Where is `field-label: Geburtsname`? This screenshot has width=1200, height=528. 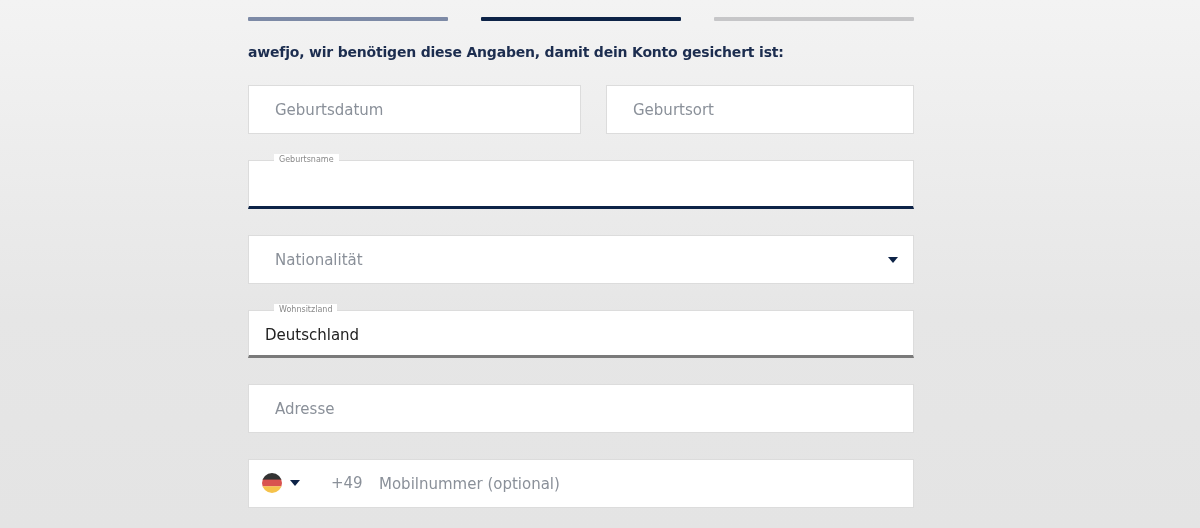 field-label: Geburtsname is located at coordinates (306, 159).